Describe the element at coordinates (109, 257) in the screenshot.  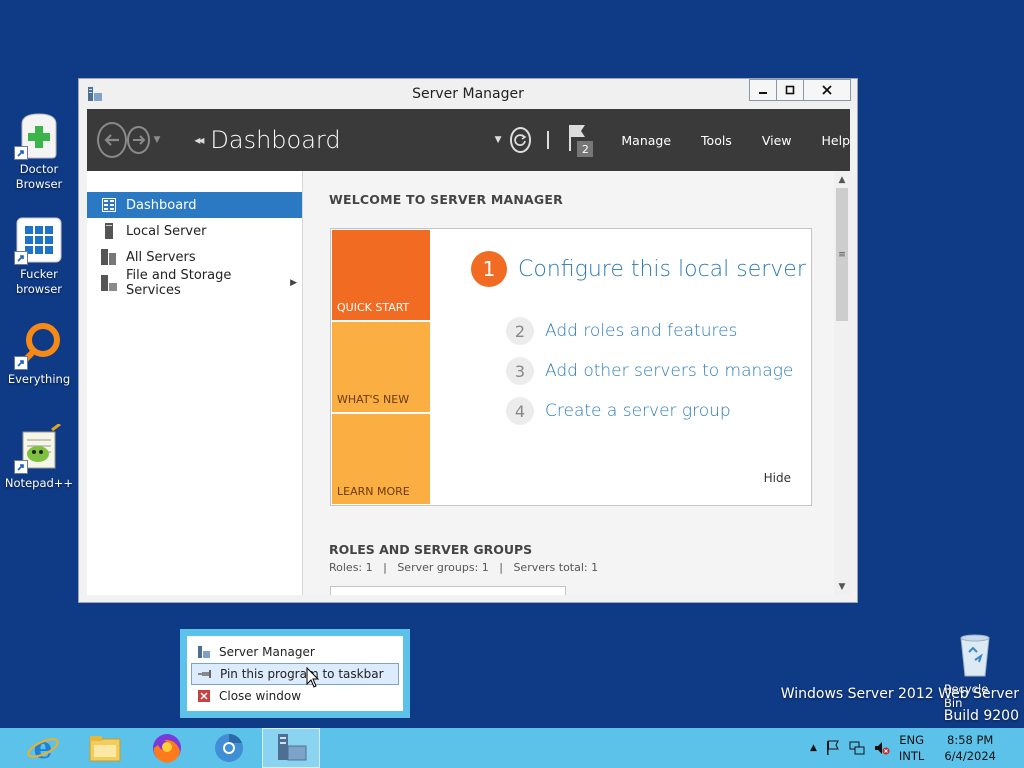
I see `servers-icon` at that location.